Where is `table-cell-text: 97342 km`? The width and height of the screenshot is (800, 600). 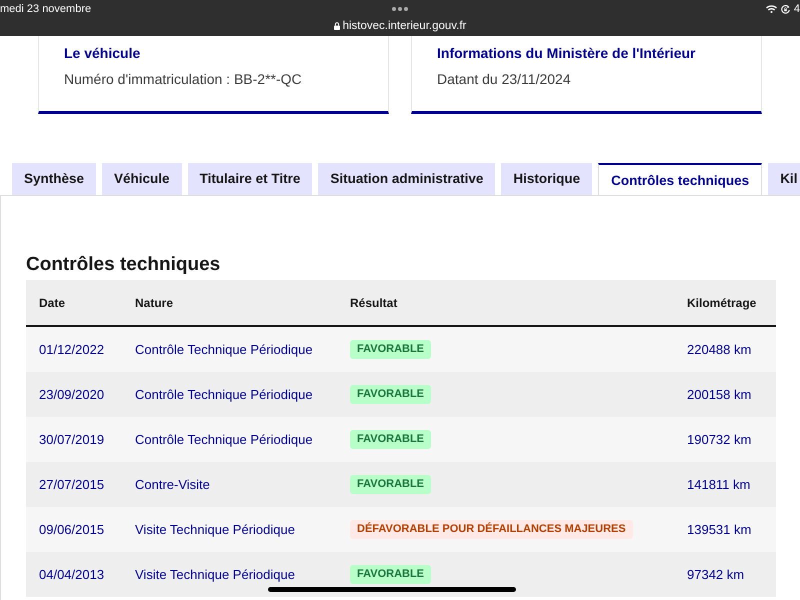
table-cell-text: 97342 km is located at coordinates (716, 575).